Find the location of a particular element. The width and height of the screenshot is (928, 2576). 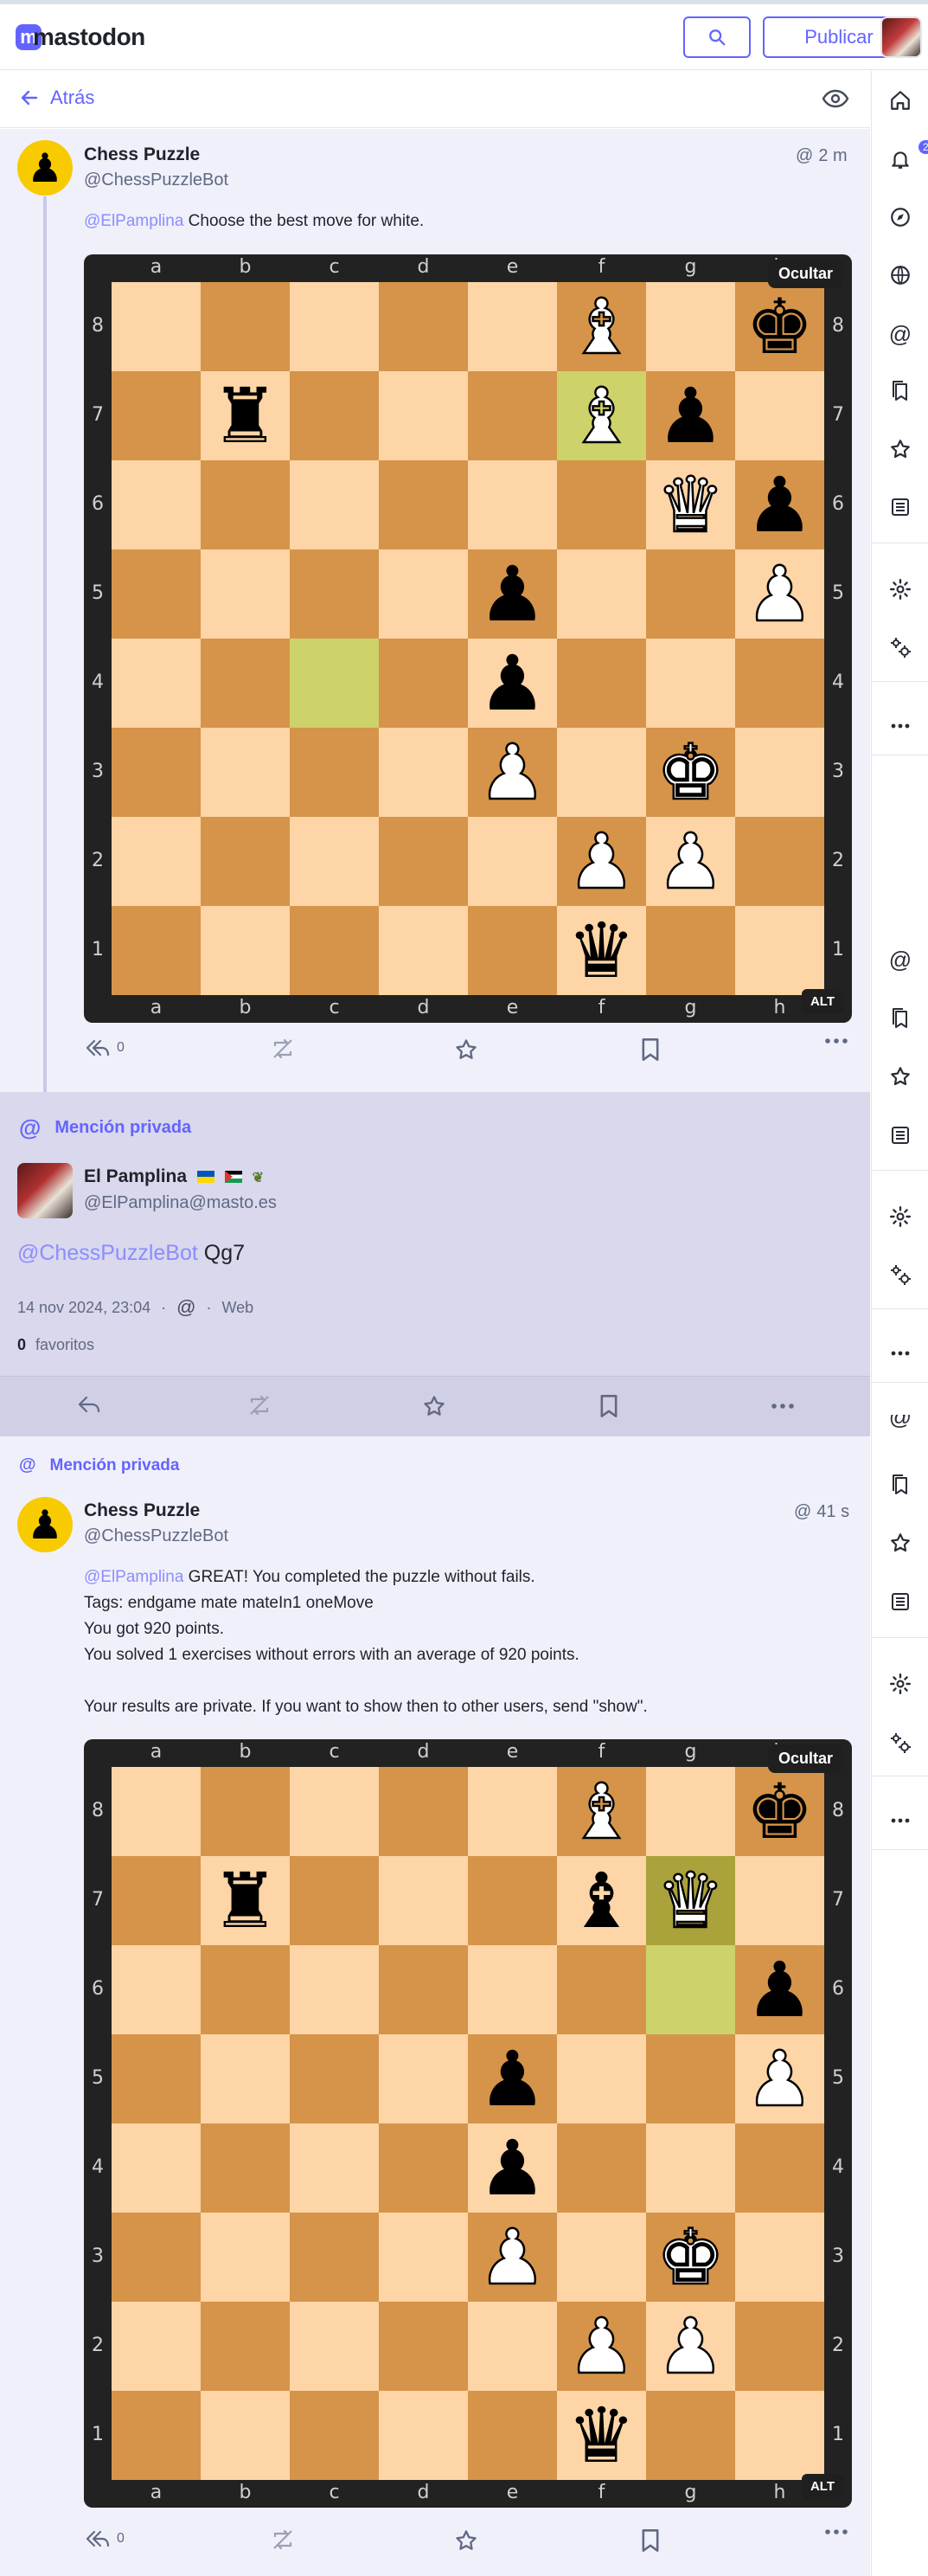

file-label: f is located at coordinates (601, 1008).